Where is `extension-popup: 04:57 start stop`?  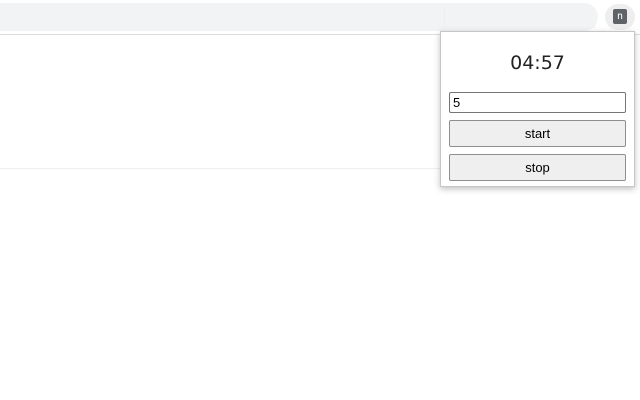
extension-popup: 04:57 start stop is located at coordinates (537, 109).